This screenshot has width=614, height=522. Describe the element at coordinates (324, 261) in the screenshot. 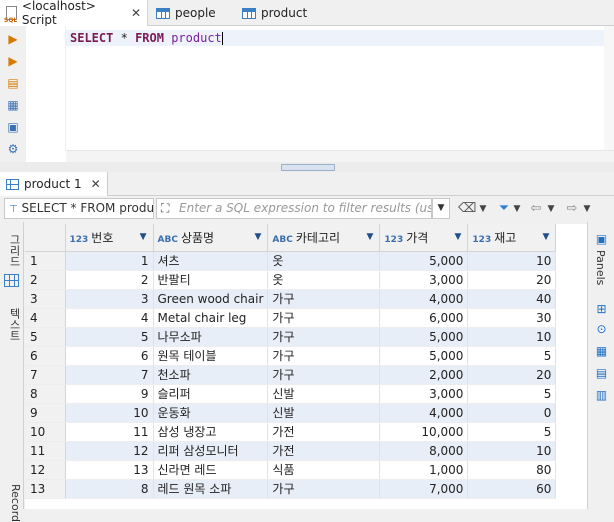

I see `category-cell: 옷` at that location.